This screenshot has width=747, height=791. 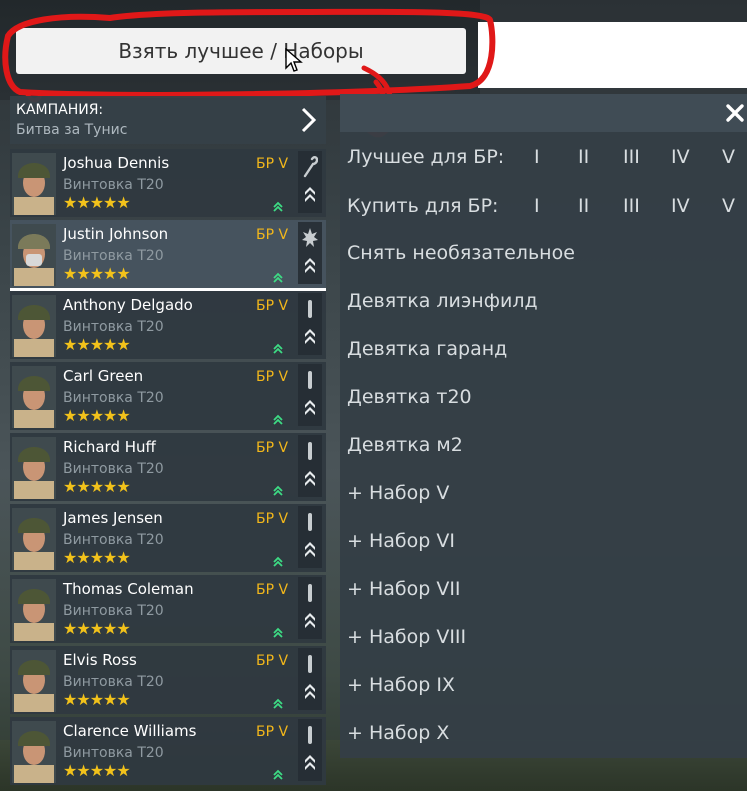 What do you see at coordinates (728, 206) in the screenshot?
I see `buy-br-tier-5: V` at bounding box center [728, 206].